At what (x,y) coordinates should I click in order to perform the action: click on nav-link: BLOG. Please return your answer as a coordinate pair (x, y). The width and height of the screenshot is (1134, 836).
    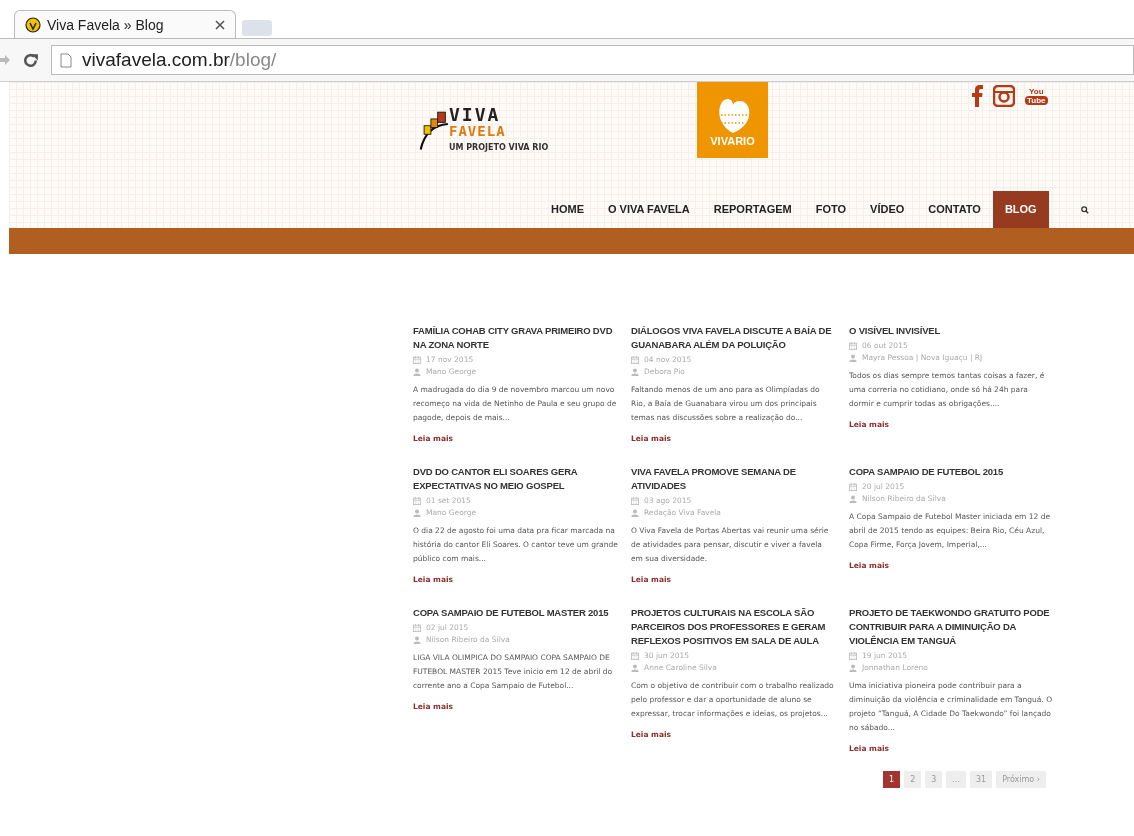
    Looking at the image, I should click on (1020, 209).